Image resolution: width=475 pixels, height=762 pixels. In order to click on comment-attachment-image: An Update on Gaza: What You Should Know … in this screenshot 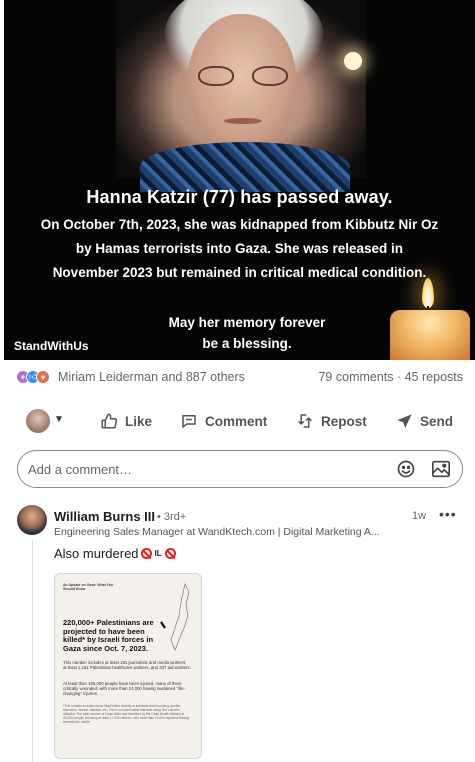, I will do `click(128, 666)`.